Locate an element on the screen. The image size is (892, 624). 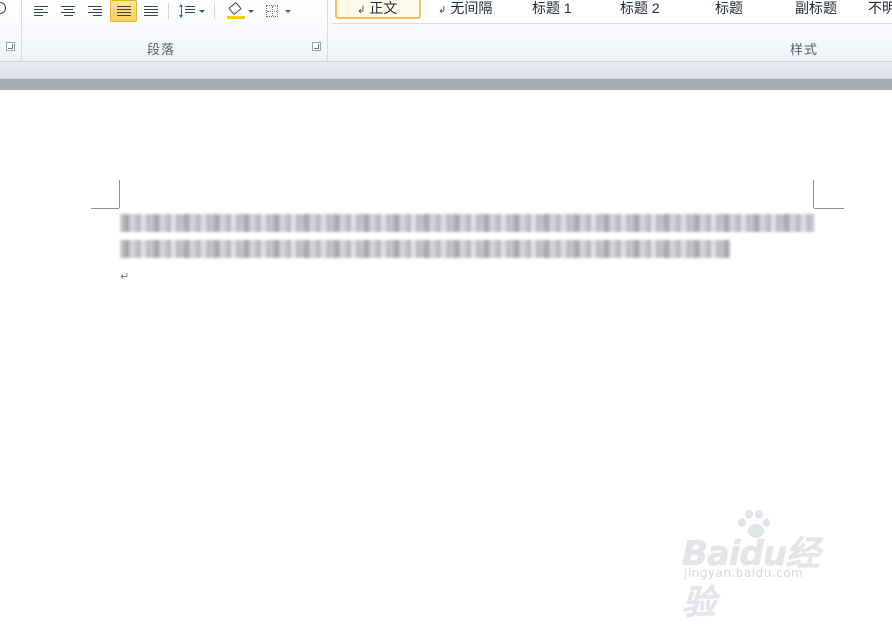
baidu-watermark: Baidu经验 jingyan.baidu.com is located at coordinates (767, 565).